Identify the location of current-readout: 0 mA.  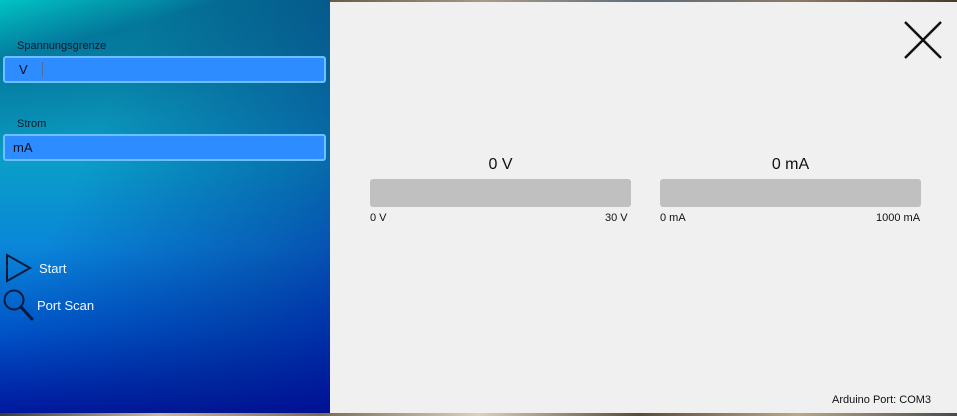
(790, 164).